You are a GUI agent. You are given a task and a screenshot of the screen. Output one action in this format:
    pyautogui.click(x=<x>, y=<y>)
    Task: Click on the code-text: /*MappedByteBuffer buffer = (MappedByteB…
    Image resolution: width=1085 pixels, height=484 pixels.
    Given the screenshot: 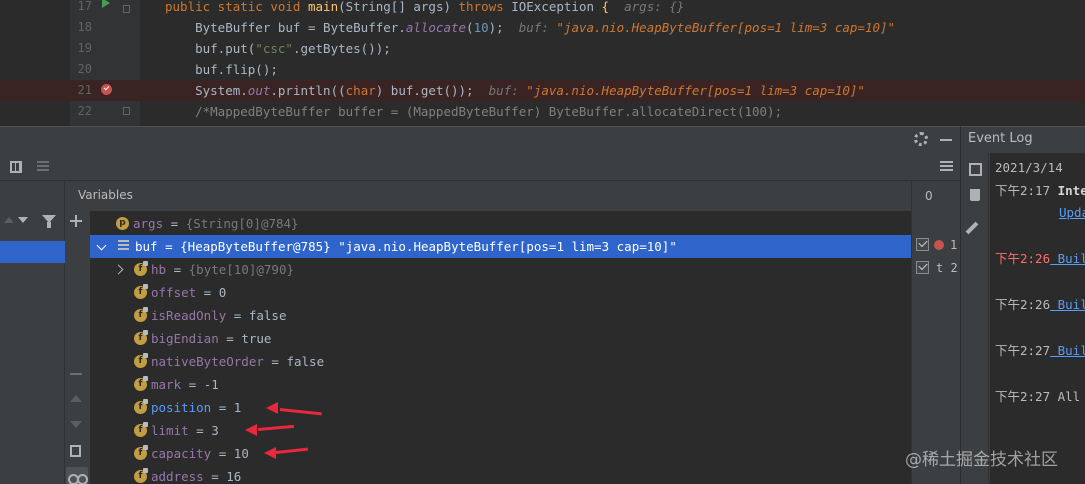 What is the action you would take?
    pyautogui.click(x=473, y=111)
    